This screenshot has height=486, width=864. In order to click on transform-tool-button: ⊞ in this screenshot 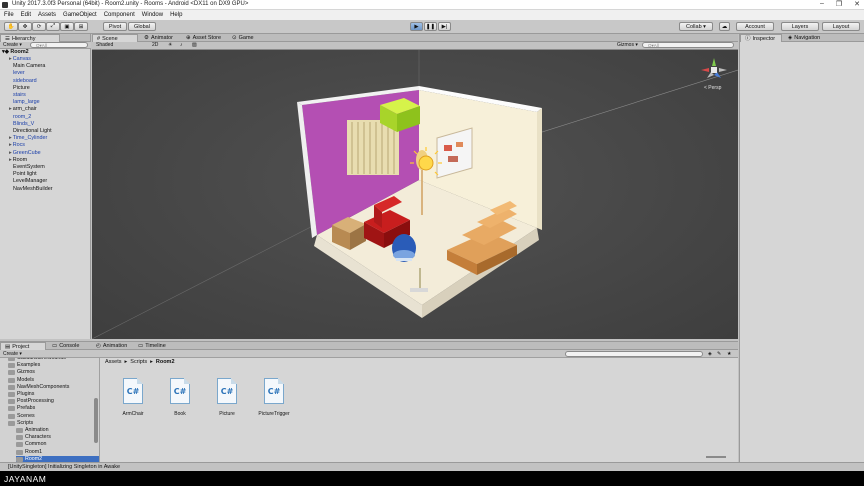, I will do `click(81, 26)`.